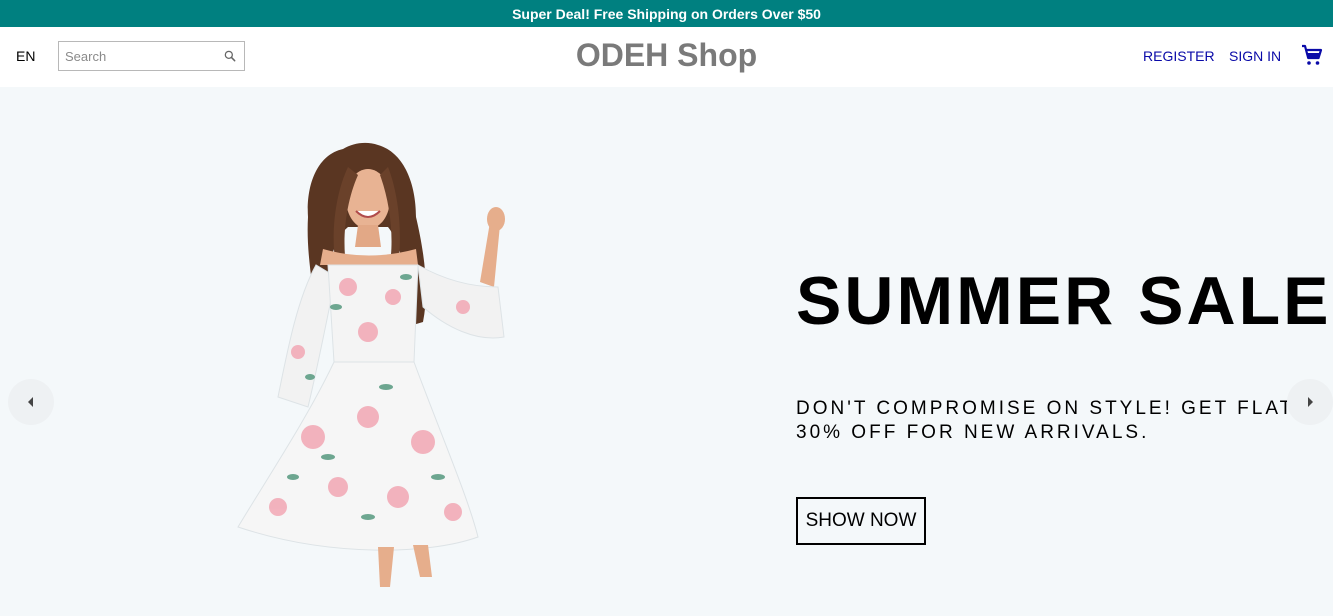  Describe the element at coordinates (1255, 56) in the screenshot. I see `sign-in-link: SIGN IN` at that location.